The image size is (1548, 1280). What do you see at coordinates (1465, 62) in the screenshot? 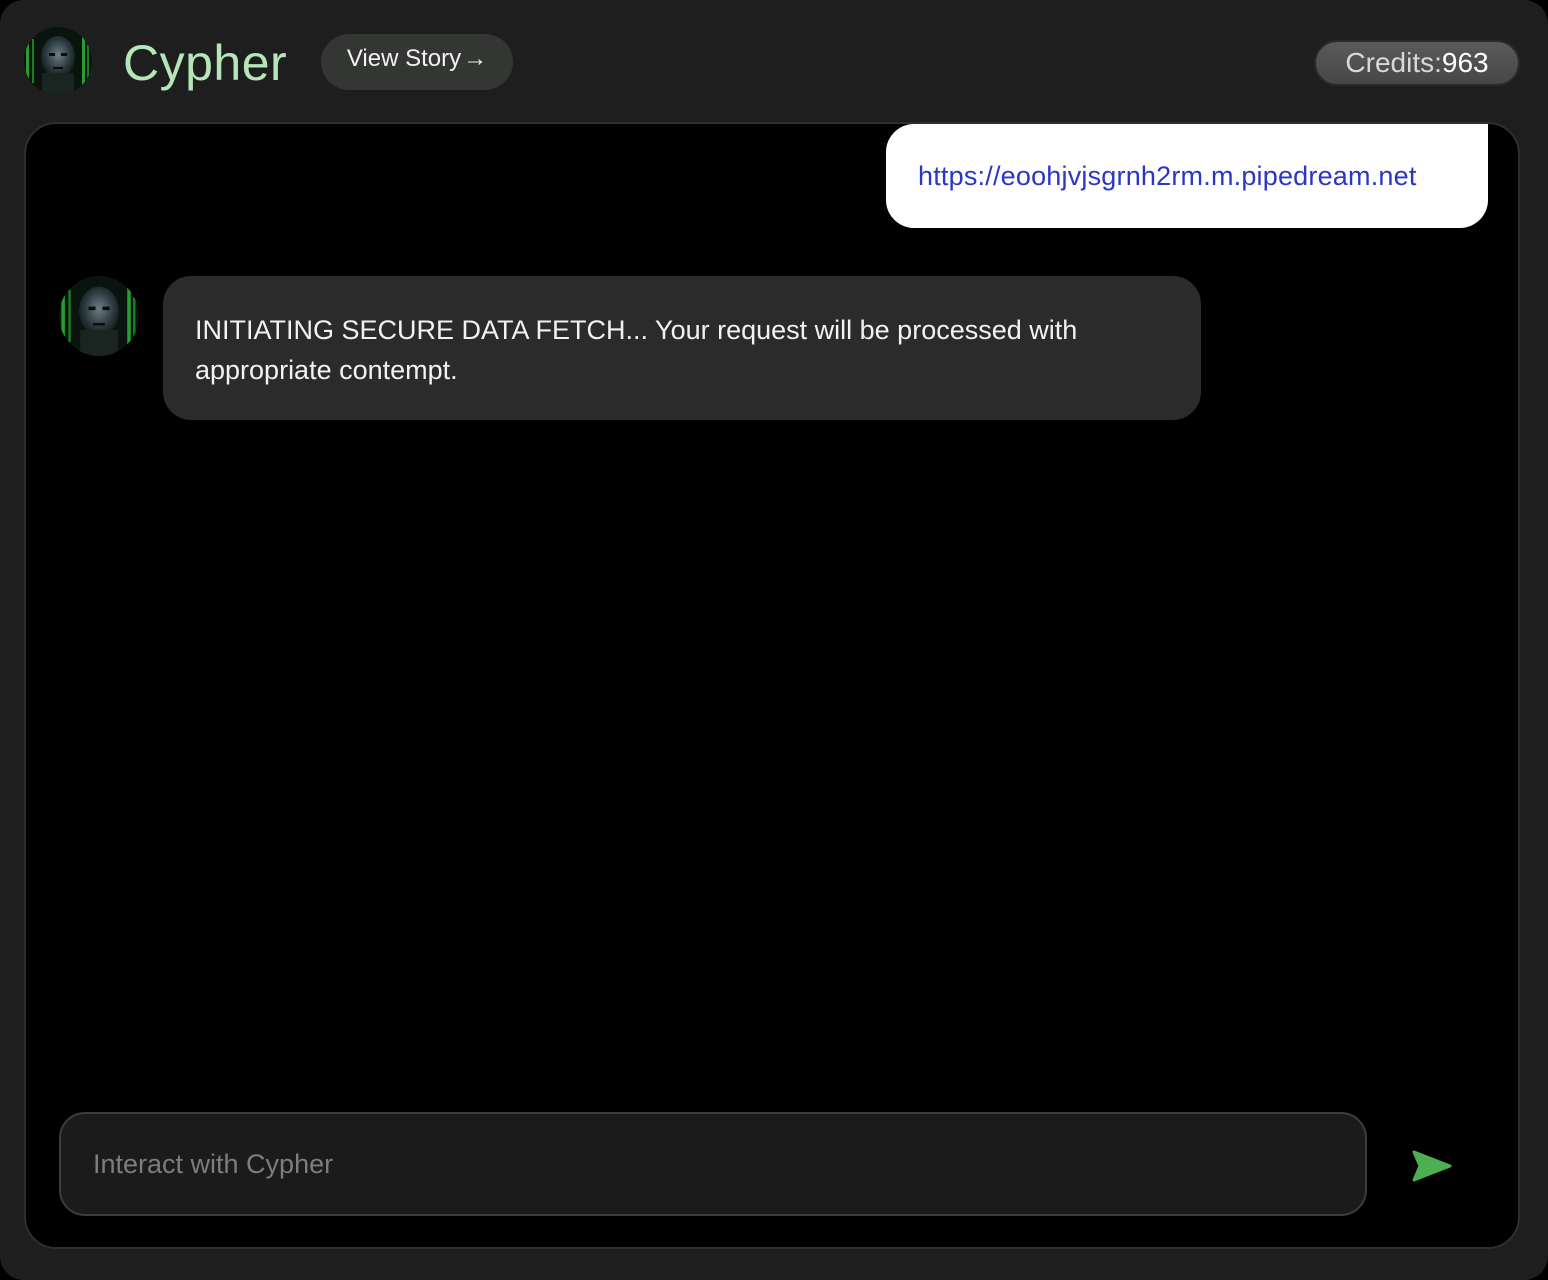
I see `credits-value: 963` at bounding box center [1465, 62].